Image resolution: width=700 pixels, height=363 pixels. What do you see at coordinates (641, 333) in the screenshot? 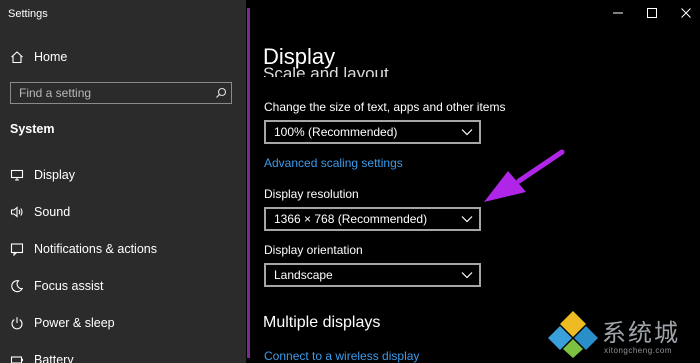
I see `watermark-text: 系统城` at bounding box center [641, 333].